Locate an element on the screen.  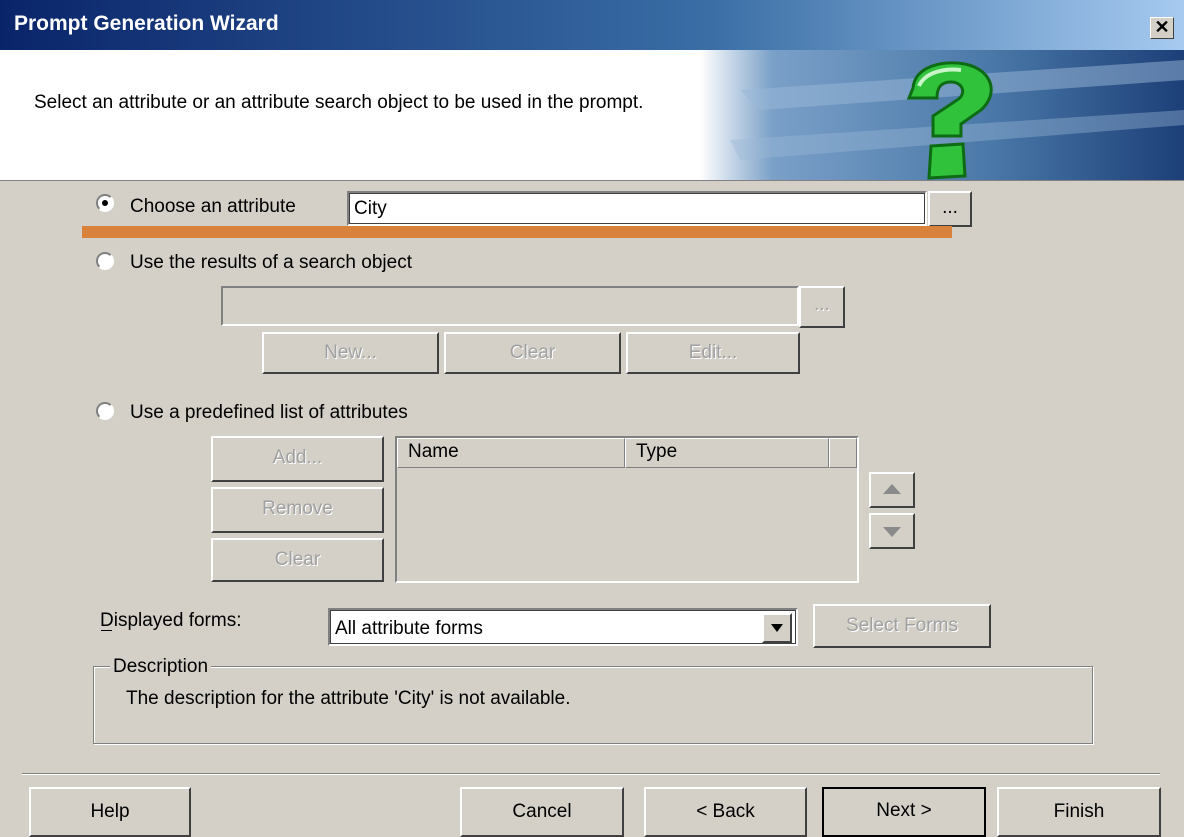
radio-search-object is located at coordinates (105, 261).